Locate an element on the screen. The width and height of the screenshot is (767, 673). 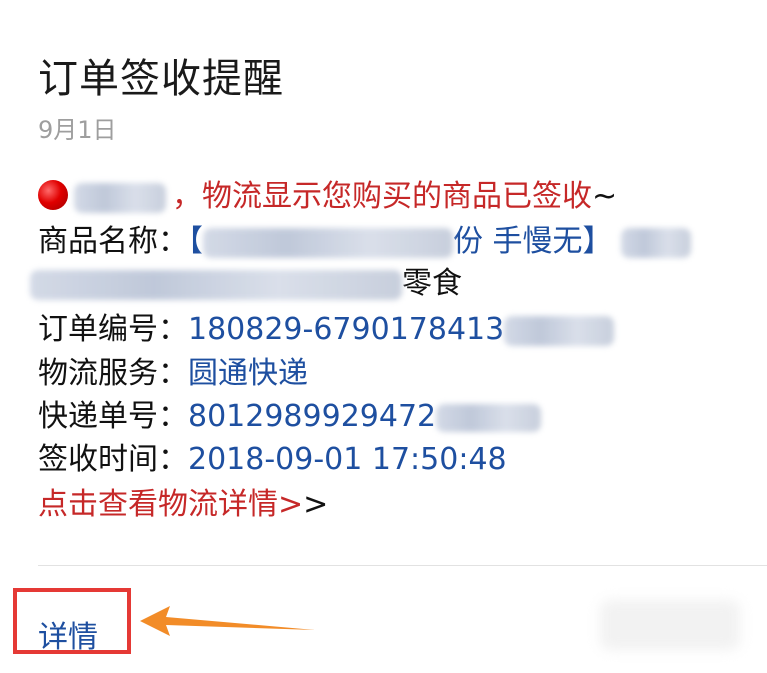
tracking-line: 快递单号：8012989929472 is located at coordinates (290, 417).